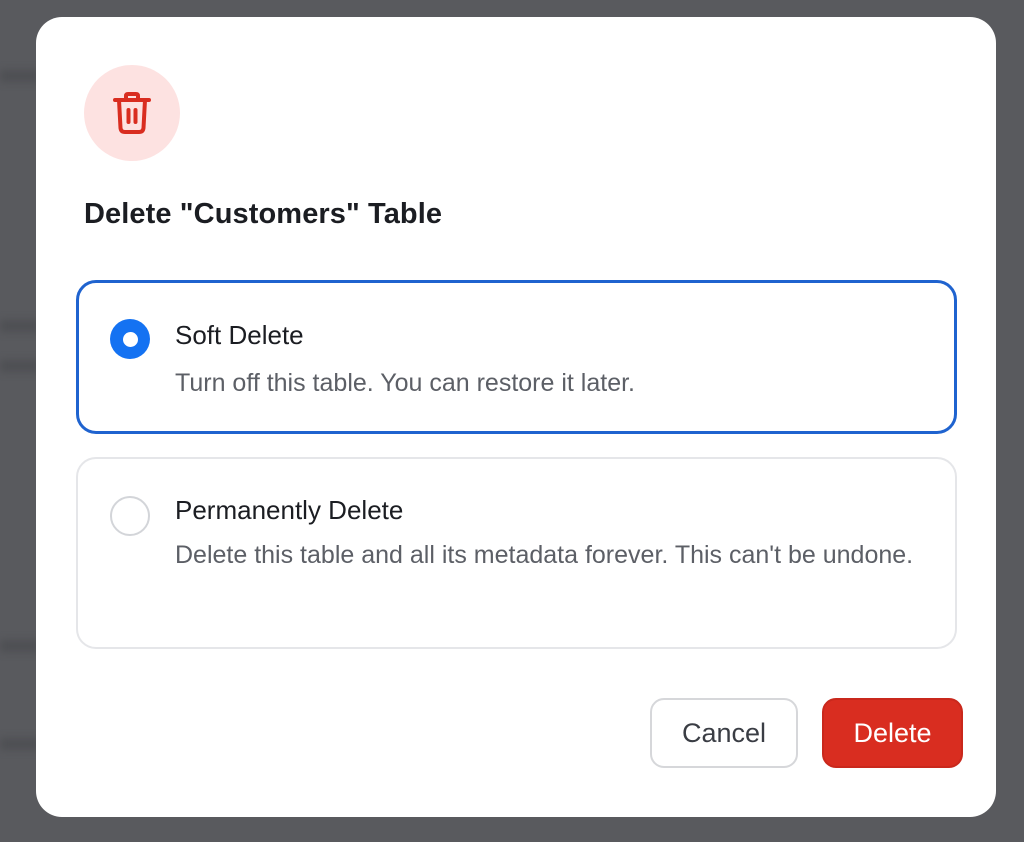  I want to click on trash-icon-badge, so click(132, 113).